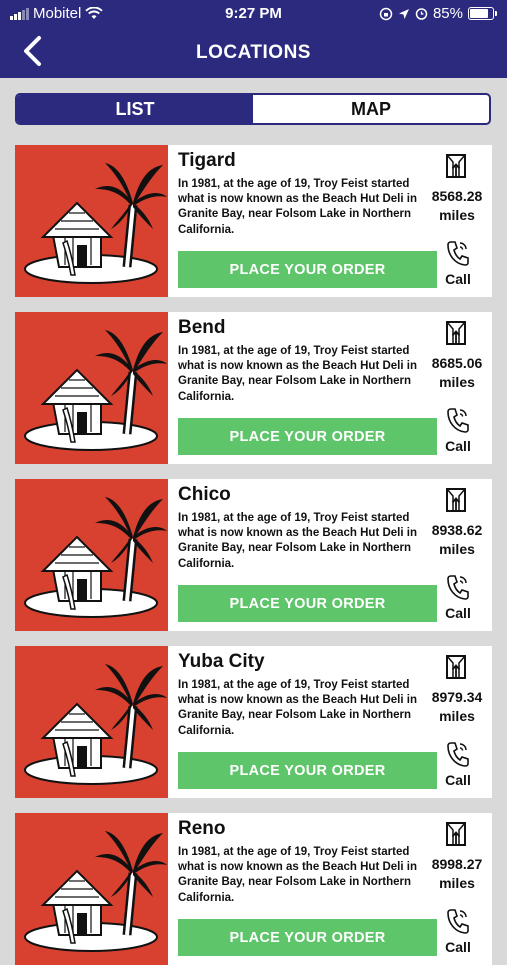 Image resolution: width=507 pixels, height=965 pixels. I want to click on battery-percent: 85%, so click(447, 13).